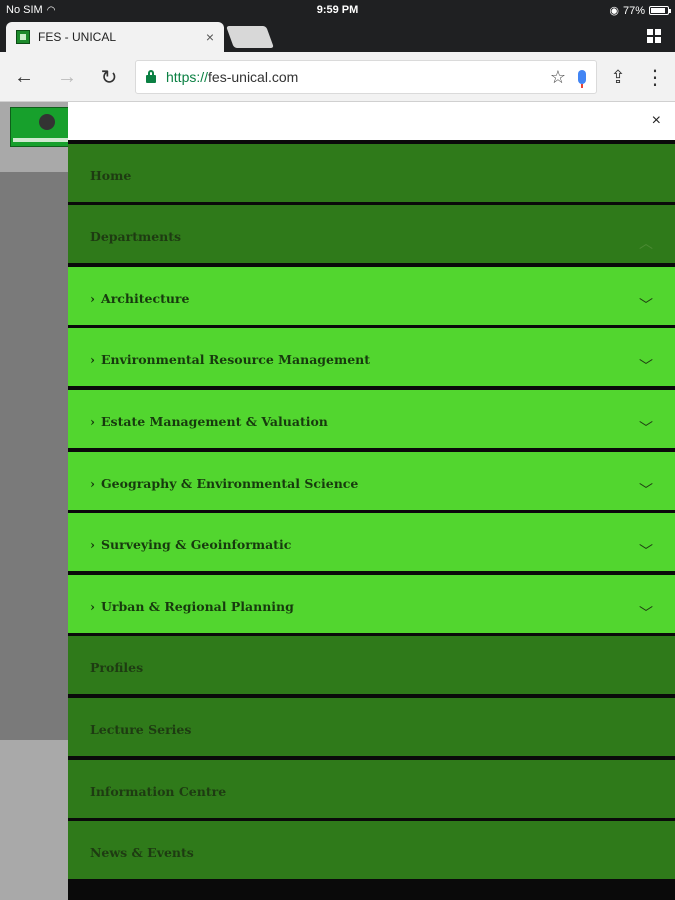 Image resolution: width=675 pixels, height=900 pixels. I want to click on drawer-header: ×, so click(371, 121).